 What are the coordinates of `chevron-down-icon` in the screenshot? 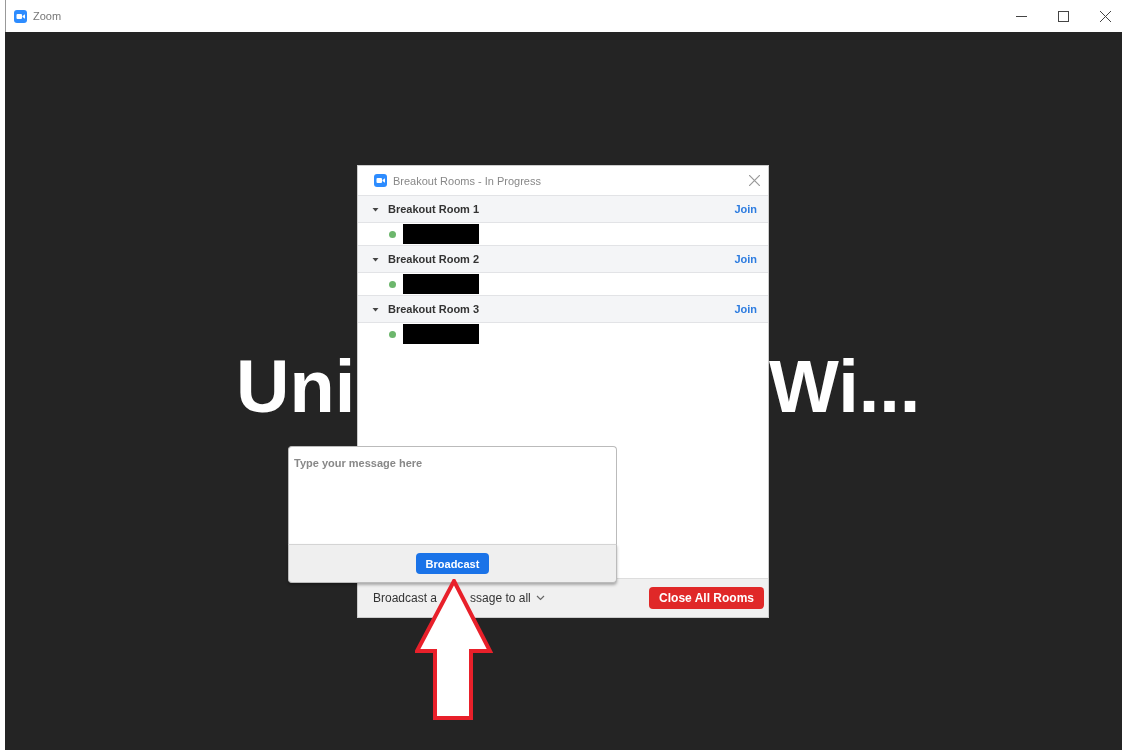 It's located at (540, 598).